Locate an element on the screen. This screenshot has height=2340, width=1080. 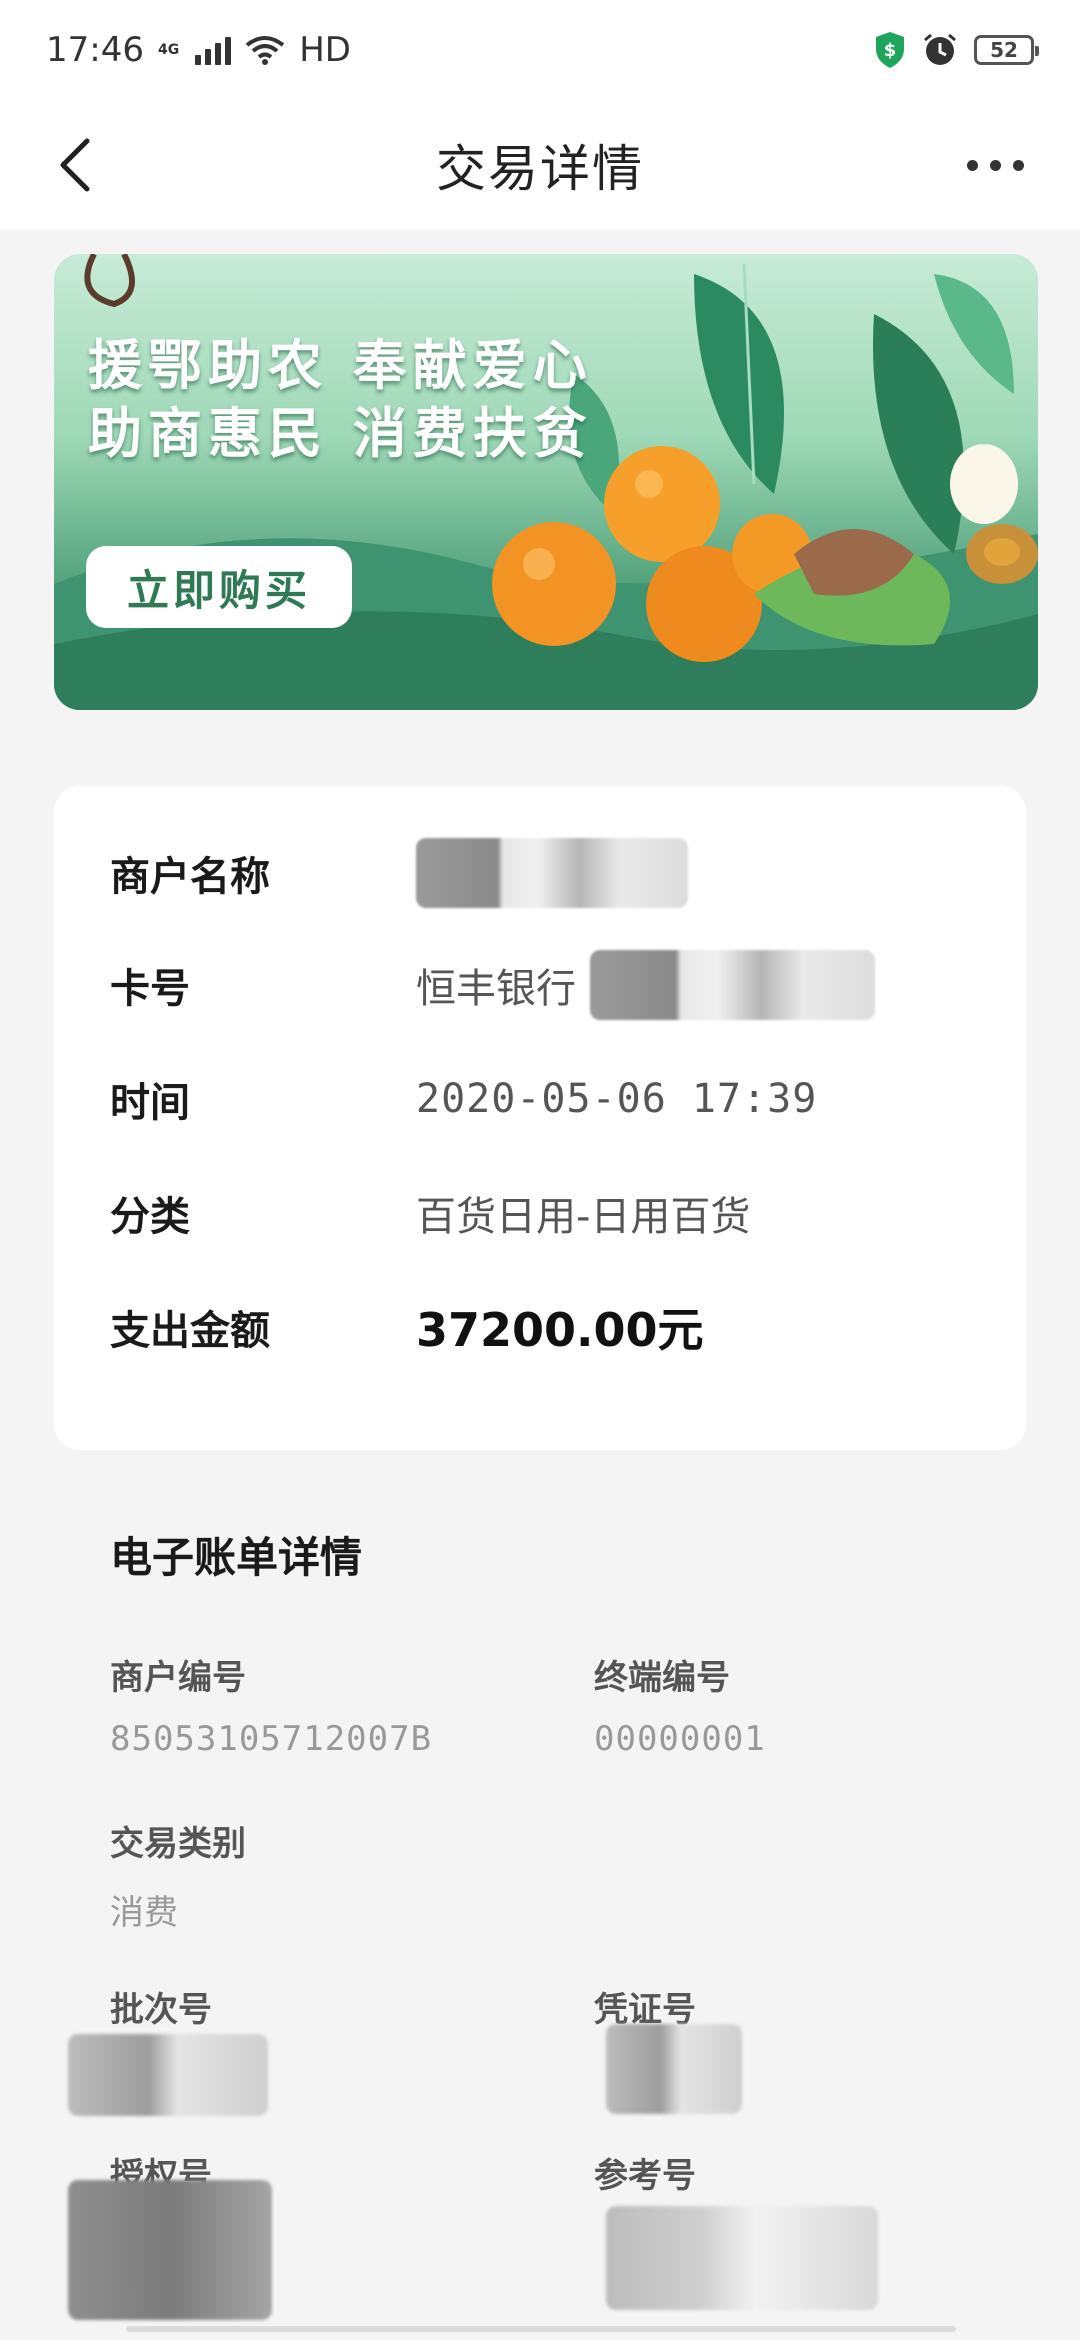
ref-no-label: 参考号 is located at coordinates (645, 2176).